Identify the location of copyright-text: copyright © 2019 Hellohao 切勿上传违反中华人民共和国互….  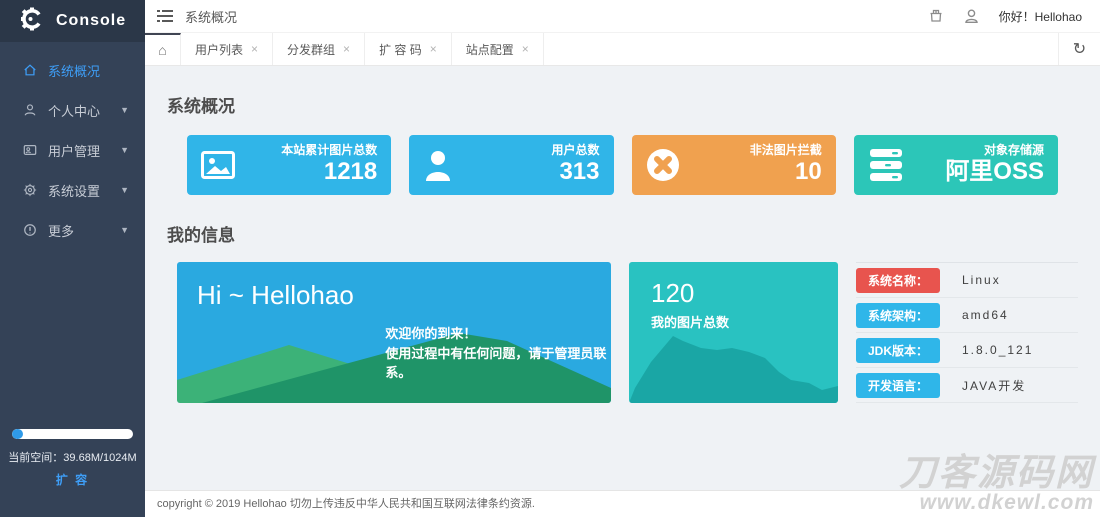
(346, 504).